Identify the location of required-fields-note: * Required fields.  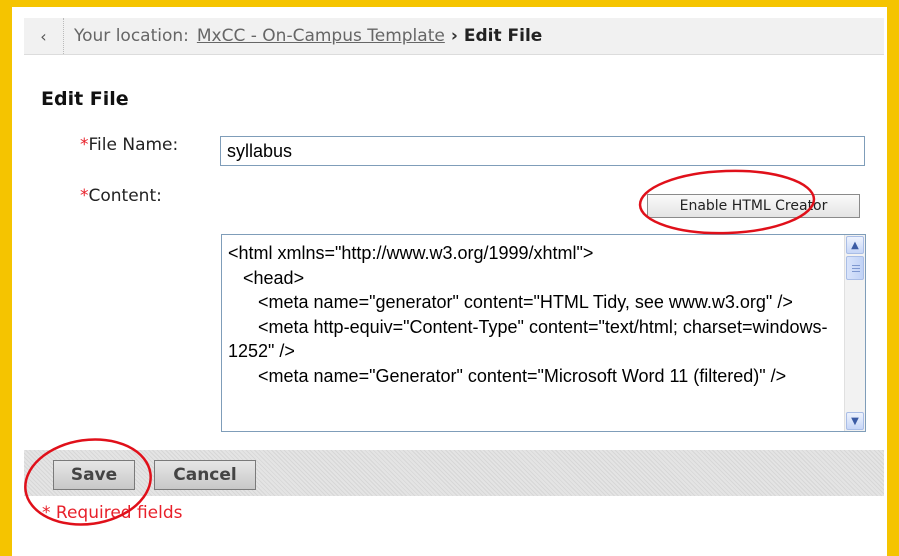
(112, 513).